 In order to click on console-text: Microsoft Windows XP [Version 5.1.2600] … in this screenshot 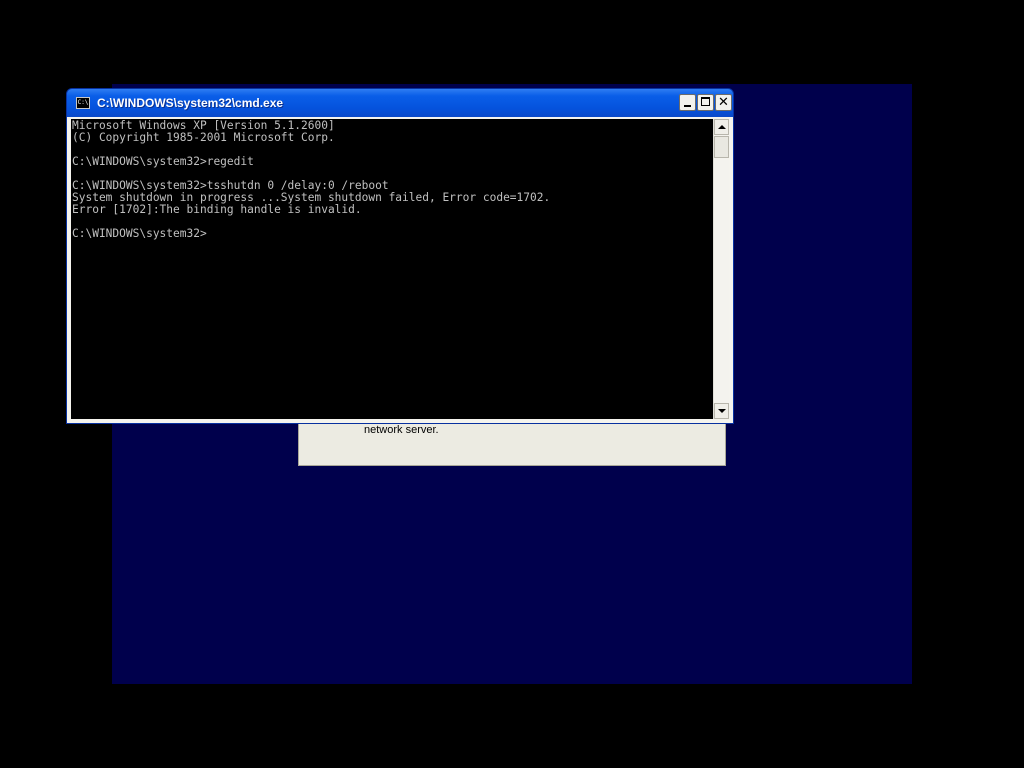, I will do `click(311, 180)`.